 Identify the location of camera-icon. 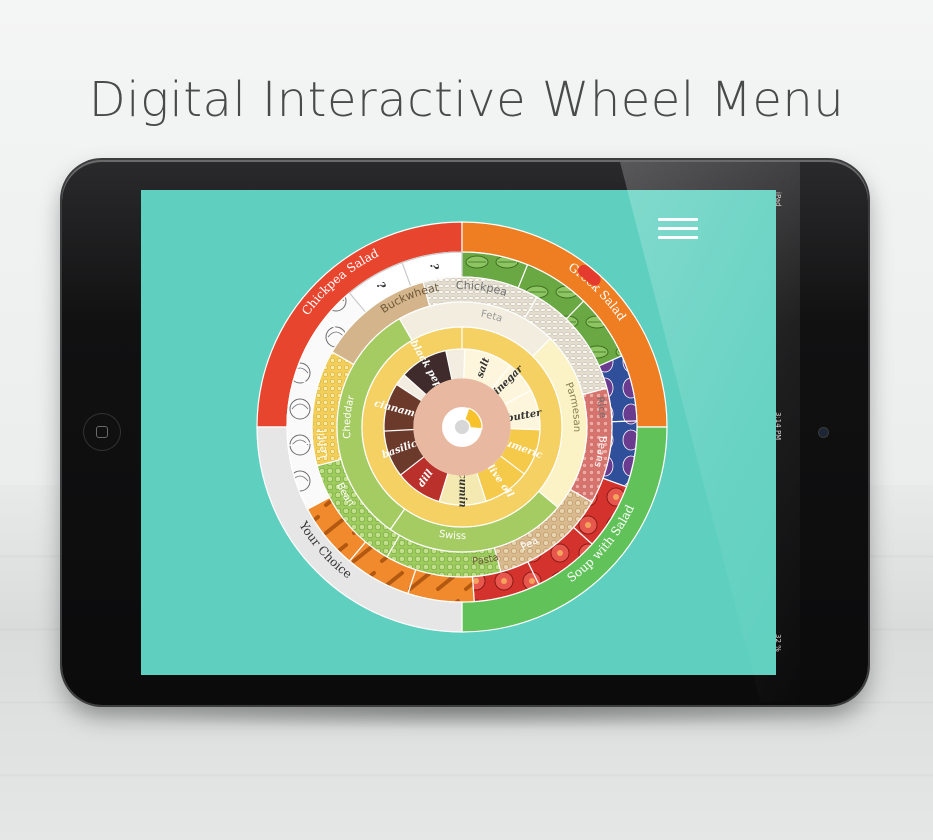
(823, 432).